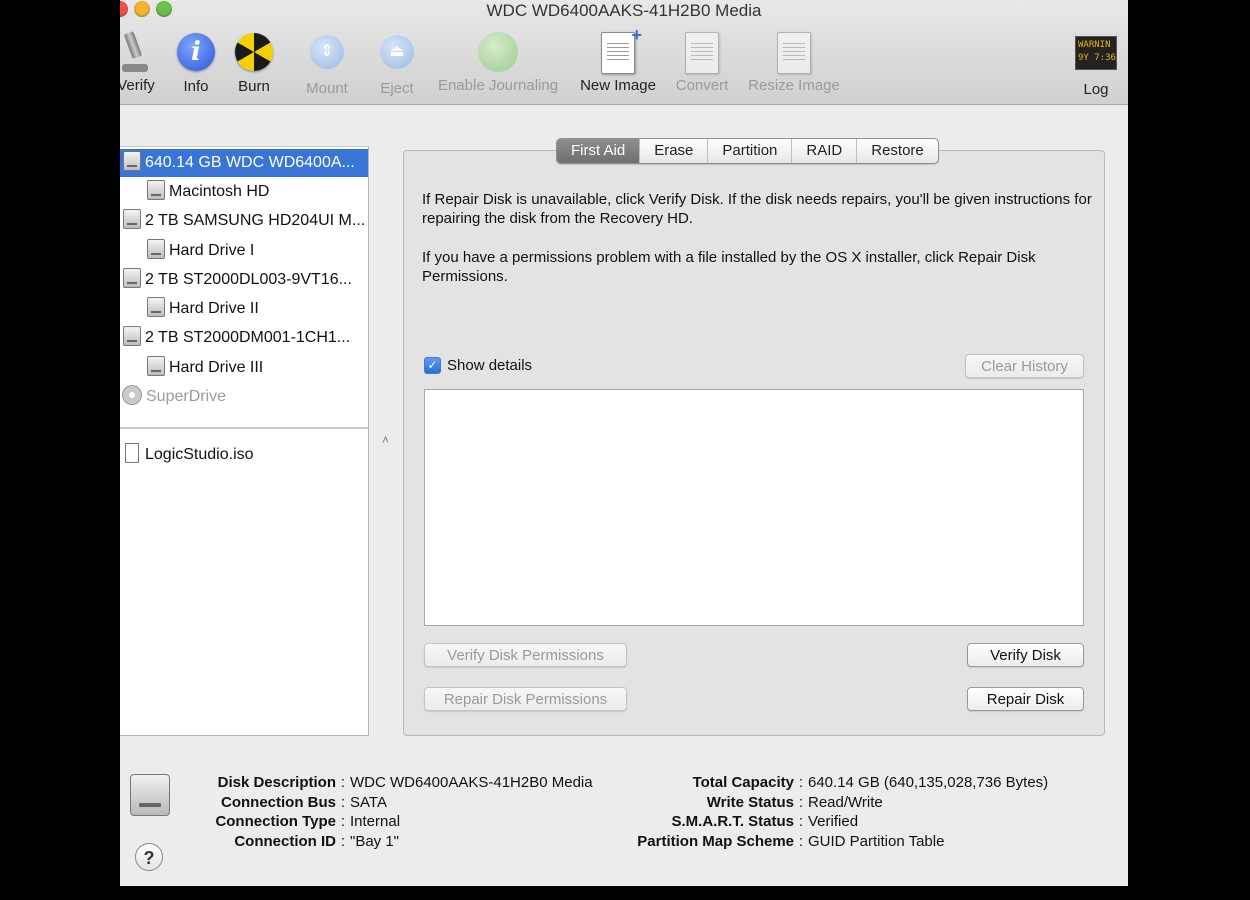 This screenshot has height=900, width=1250. I want to click on connection-id-row: Connection ID: "Bay 1", so click(356, 842).